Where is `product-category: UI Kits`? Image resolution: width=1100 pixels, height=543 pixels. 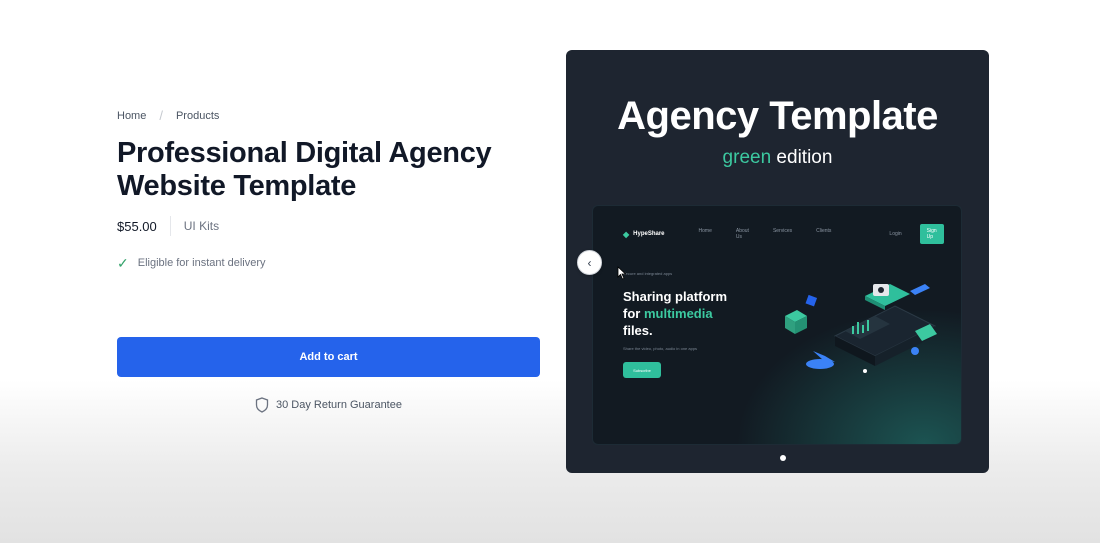 product-category: UI Kits is located at coordinates (201, 226).